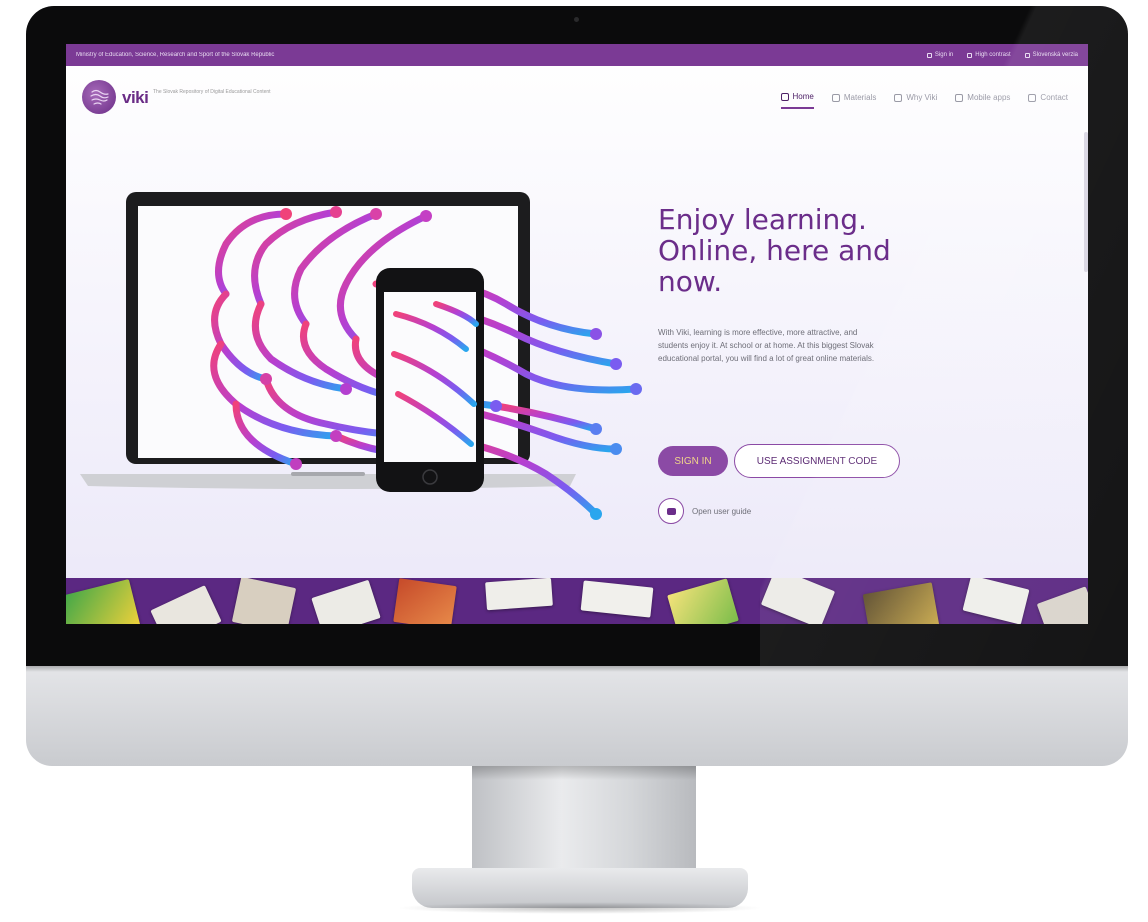 The image size is (1148, 922). Describe the element at coordinates (970, 55) in the screenshot. I see `contrast-icon` at that location.